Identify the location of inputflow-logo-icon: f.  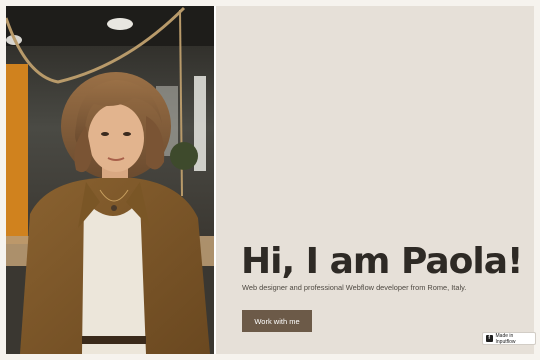
(489, 338).